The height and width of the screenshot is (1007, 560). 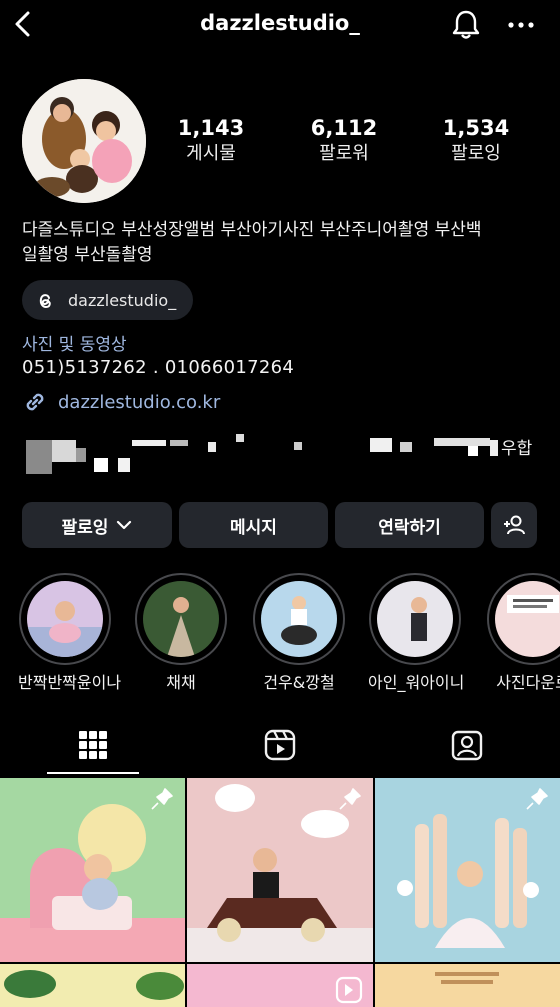 I want to click on suggested-users-button, so click(x=514, y=525).